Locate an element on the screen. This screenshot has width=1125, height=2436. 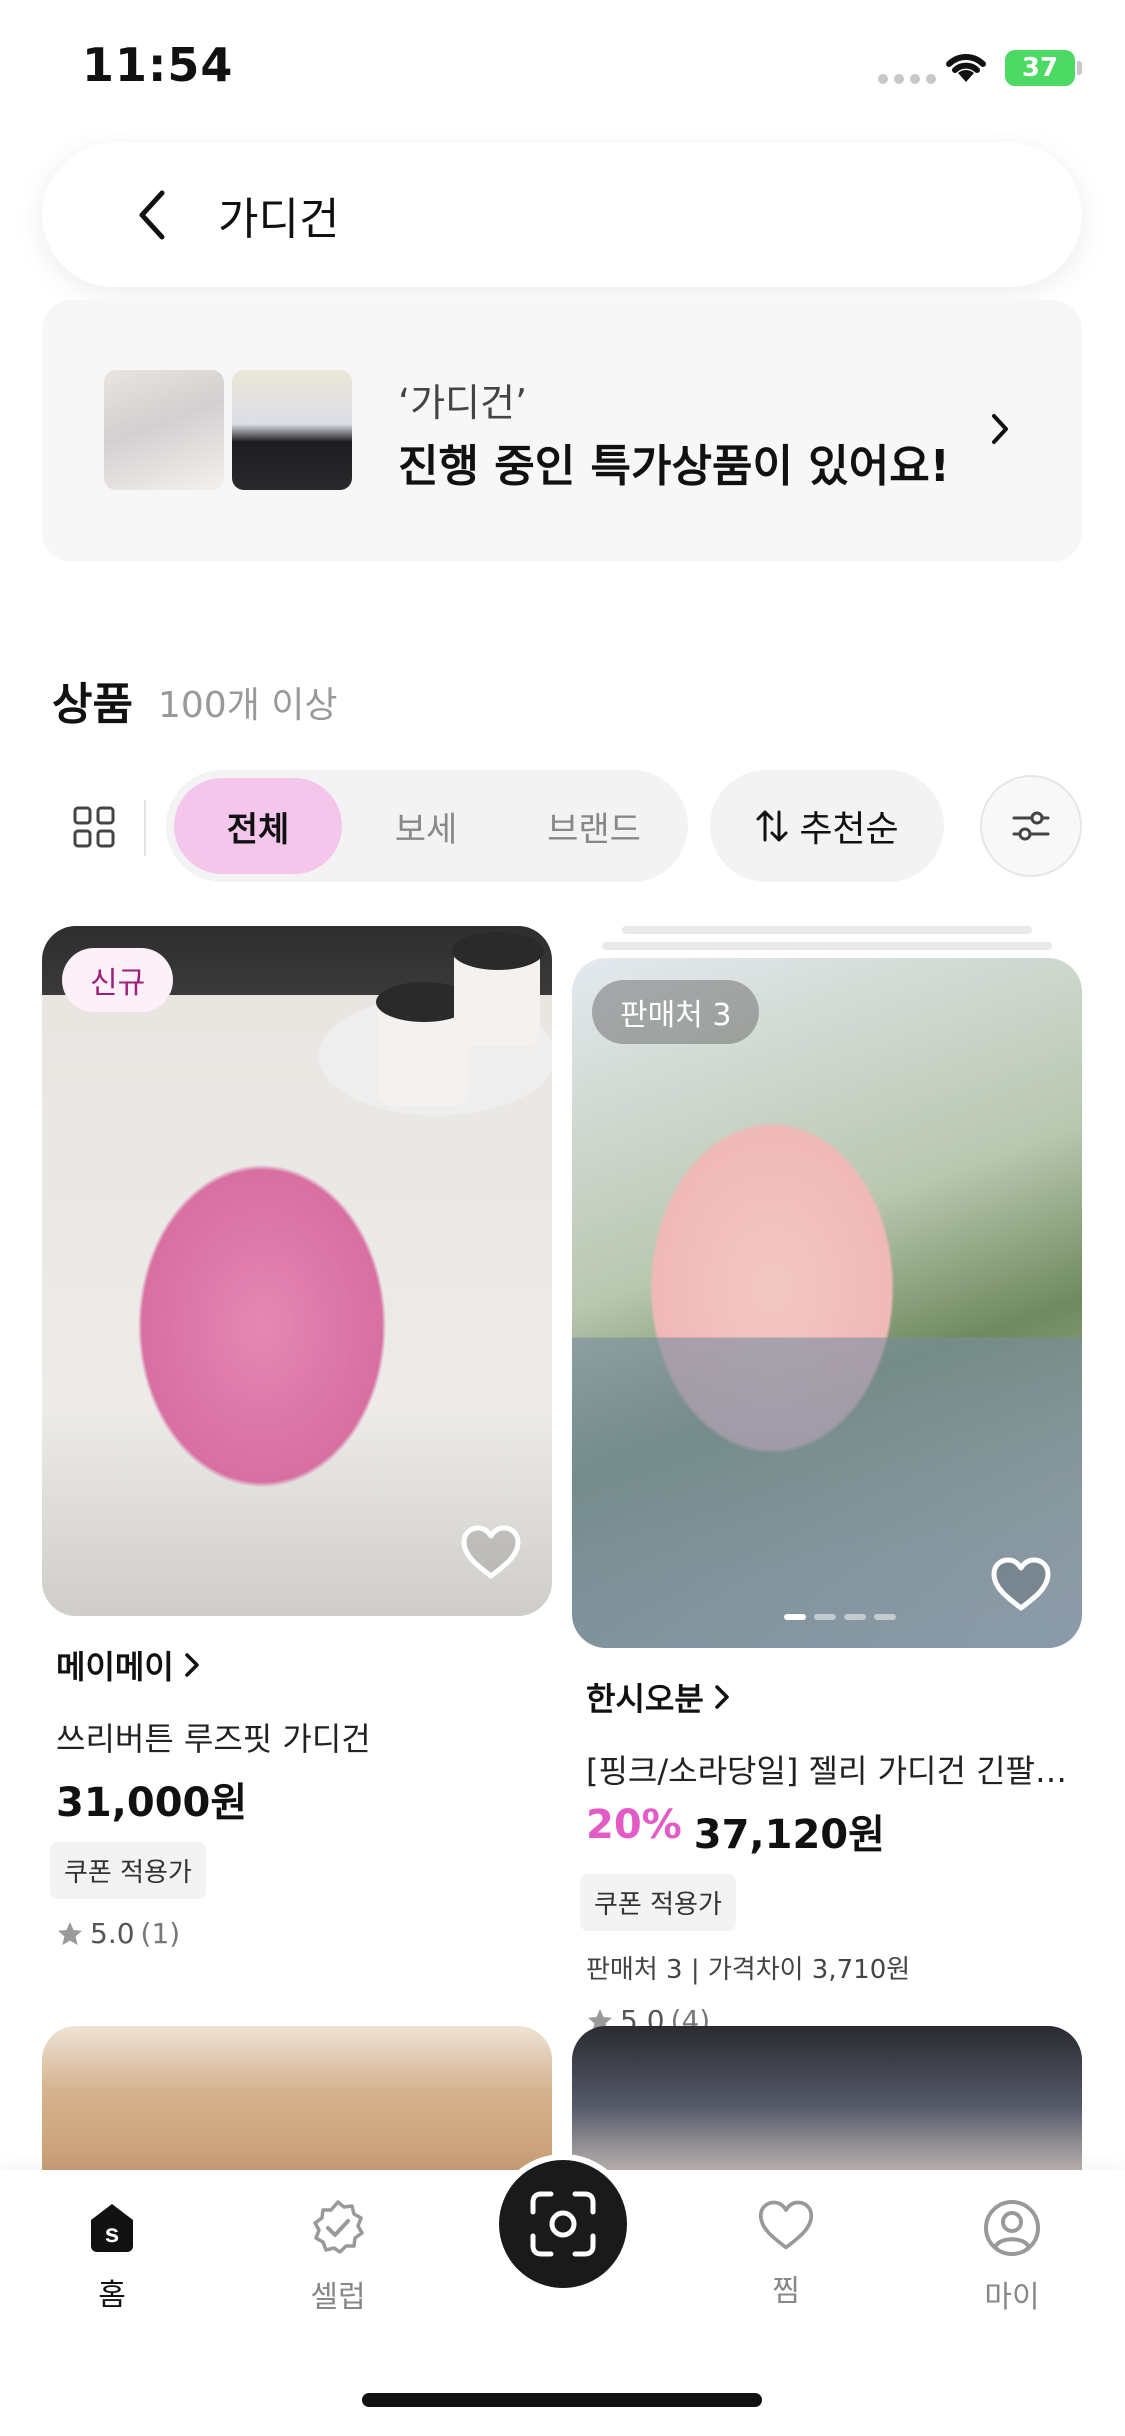
product-image: 판매처 3 is located at coordinates (827, 1303).